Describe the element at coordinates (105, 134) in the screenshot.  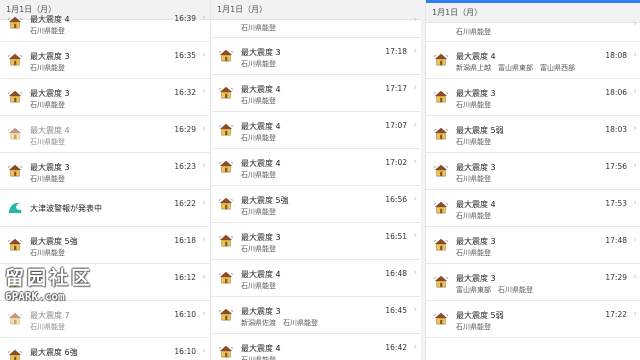
I see `quake-notification-row: 最大震度 4 石川県能登 16:29 ›` at that location.